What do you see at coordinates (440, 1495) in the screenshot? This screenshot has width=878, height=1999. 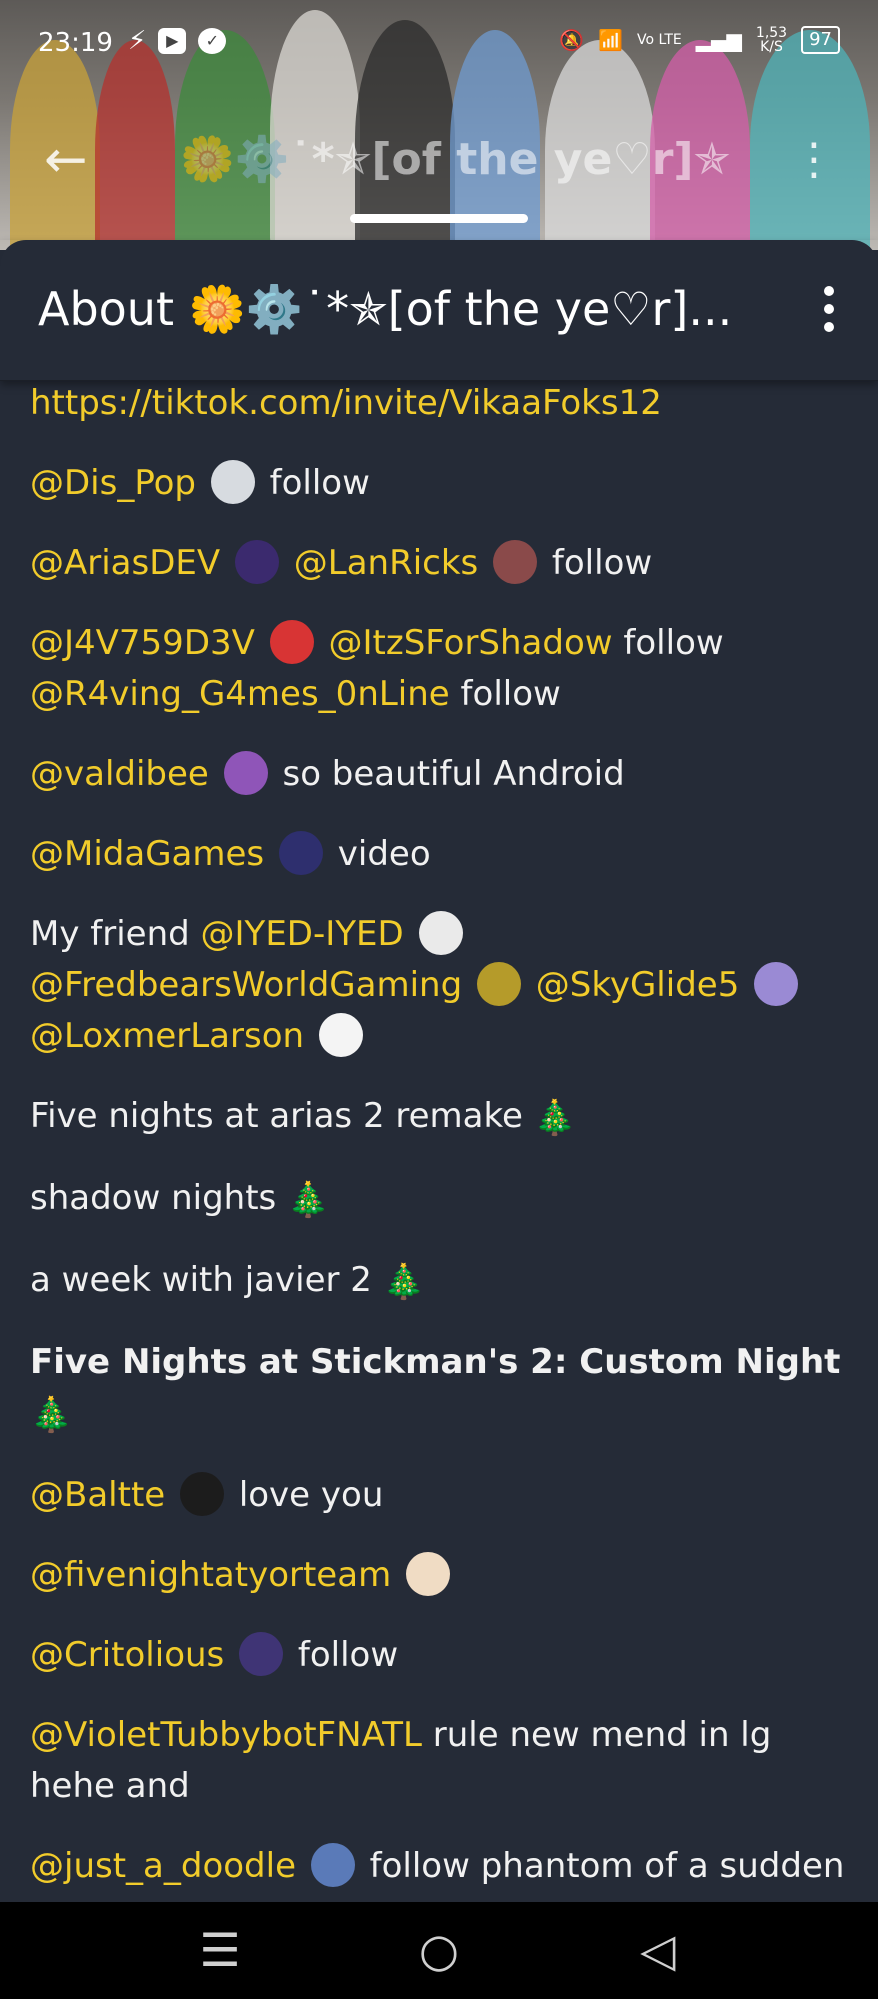 I see `list-item: @Baltte love you` at bounding box center [440, 1495].